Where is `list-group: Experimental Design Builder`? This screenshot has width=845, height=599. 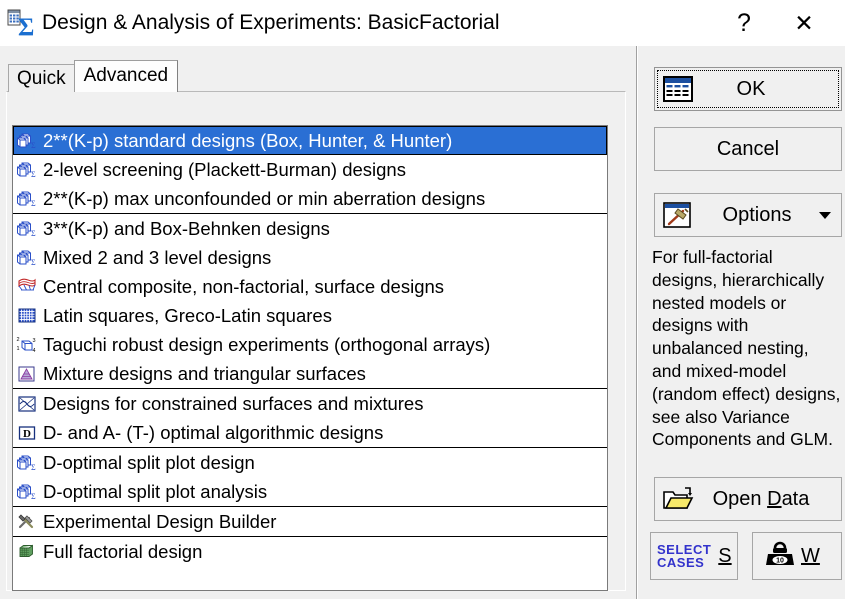
list-group: Experimental Design Builder is located at coordinates (310, 521).